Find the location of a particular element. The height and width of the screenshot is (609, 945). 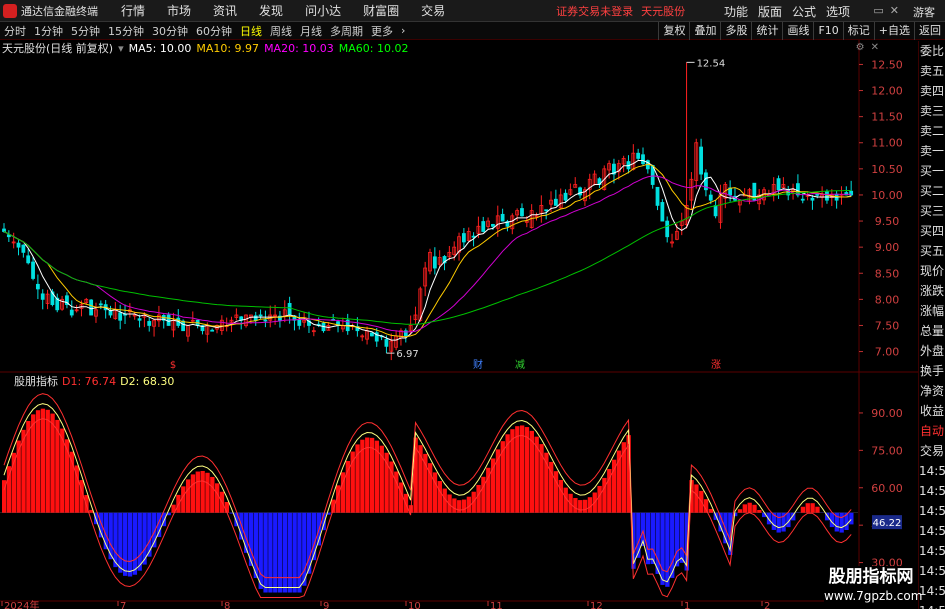

indicator-d2: D2: 68.30 is located at coordinates (147, 381).